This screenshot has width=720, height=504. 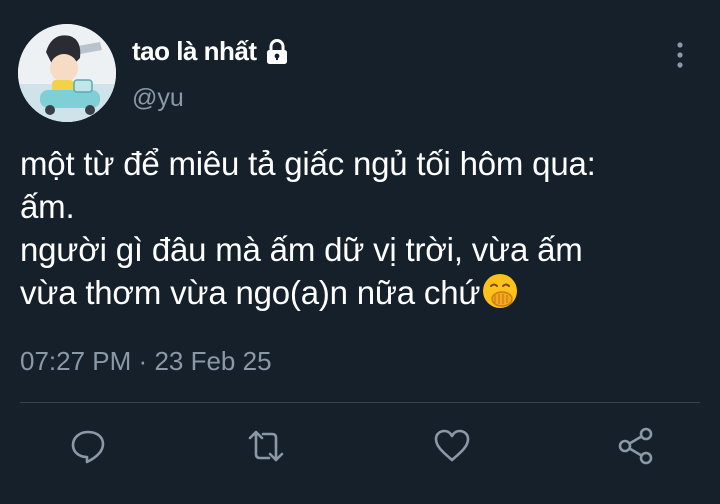 I want to click on reply-icon, so click(x=88, y=447).